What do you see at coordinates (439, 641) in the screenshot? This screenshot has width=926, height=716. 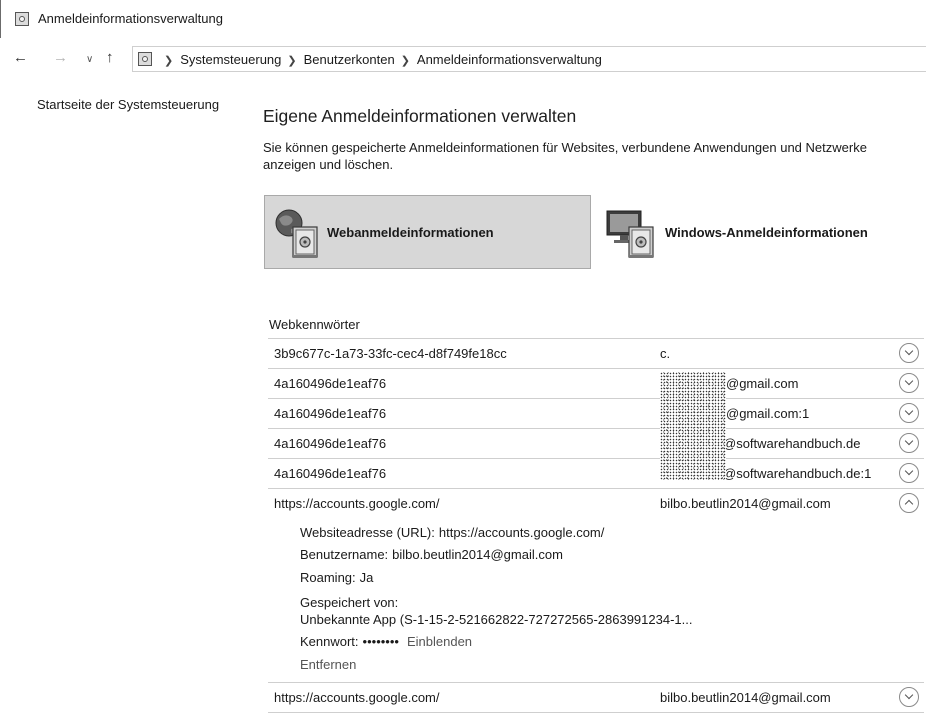 I see `reveal-password-link: Einblenden` at bounding box center [439, 641].